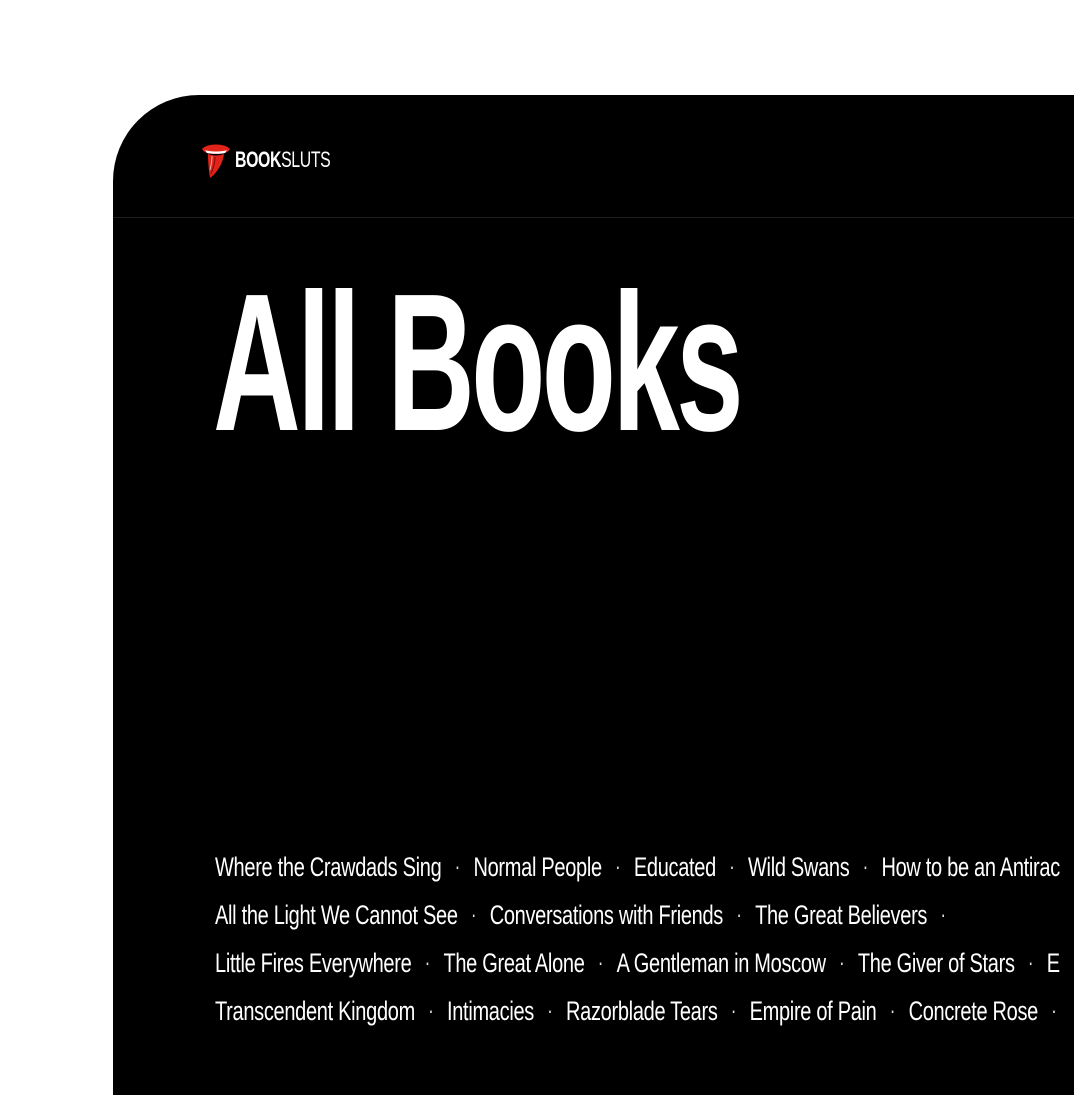  What do you see at coordinates (216, 161) in the screenshot?
I see `tongue-logo-icon` at bounding box center [216, 161].